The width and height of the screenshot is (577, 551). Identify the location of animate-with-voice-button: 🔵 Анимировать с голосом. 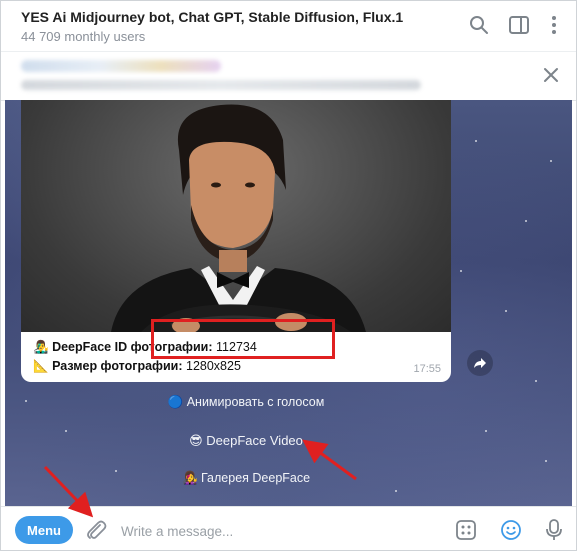
(246, 402).